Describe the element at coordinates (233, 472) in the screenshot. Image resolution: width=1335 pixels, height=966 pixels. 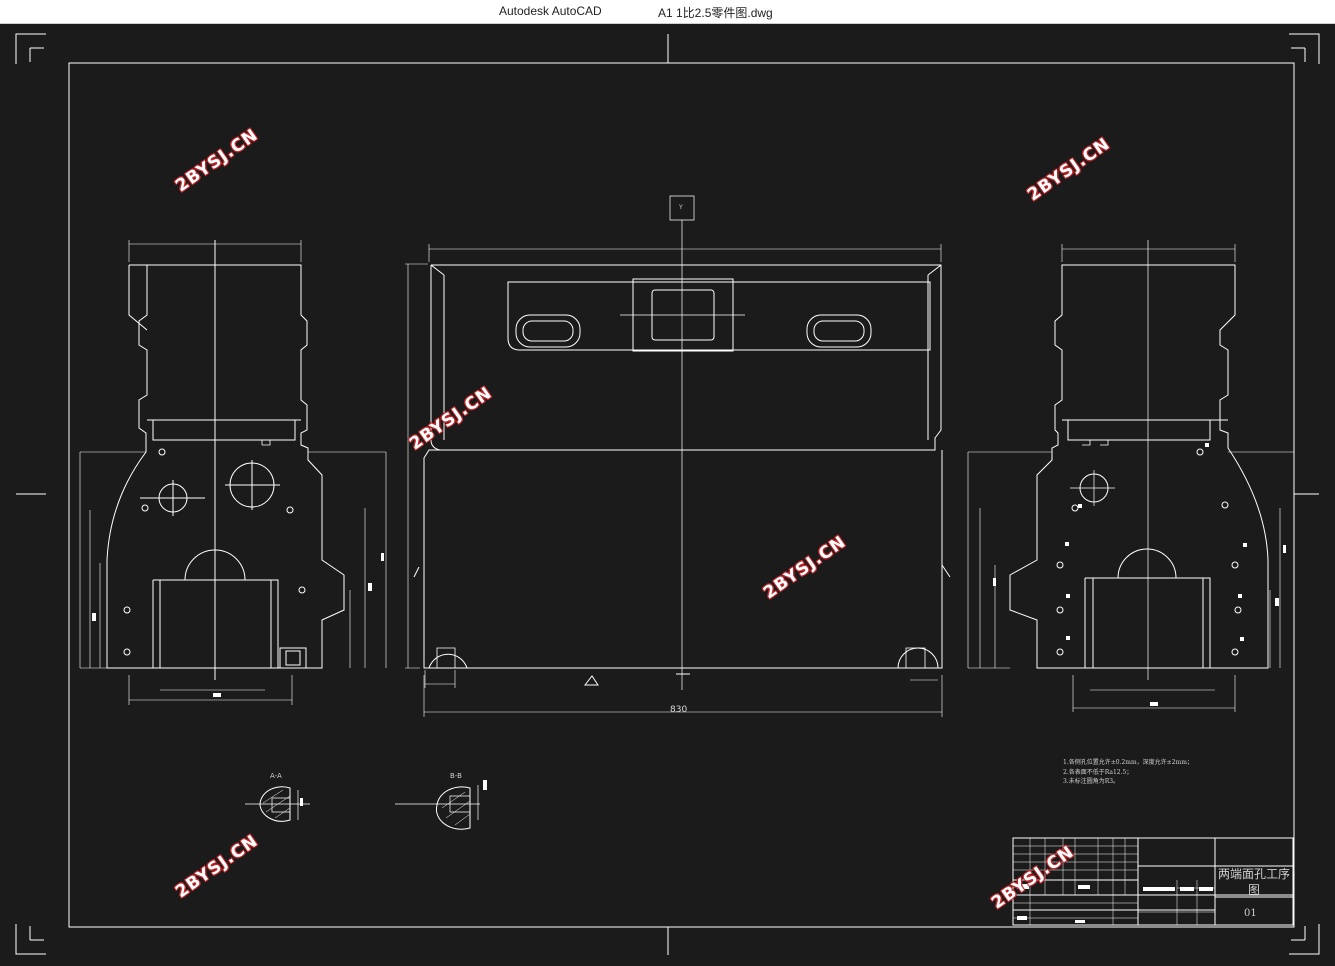
I see `left-side-view` at that location.